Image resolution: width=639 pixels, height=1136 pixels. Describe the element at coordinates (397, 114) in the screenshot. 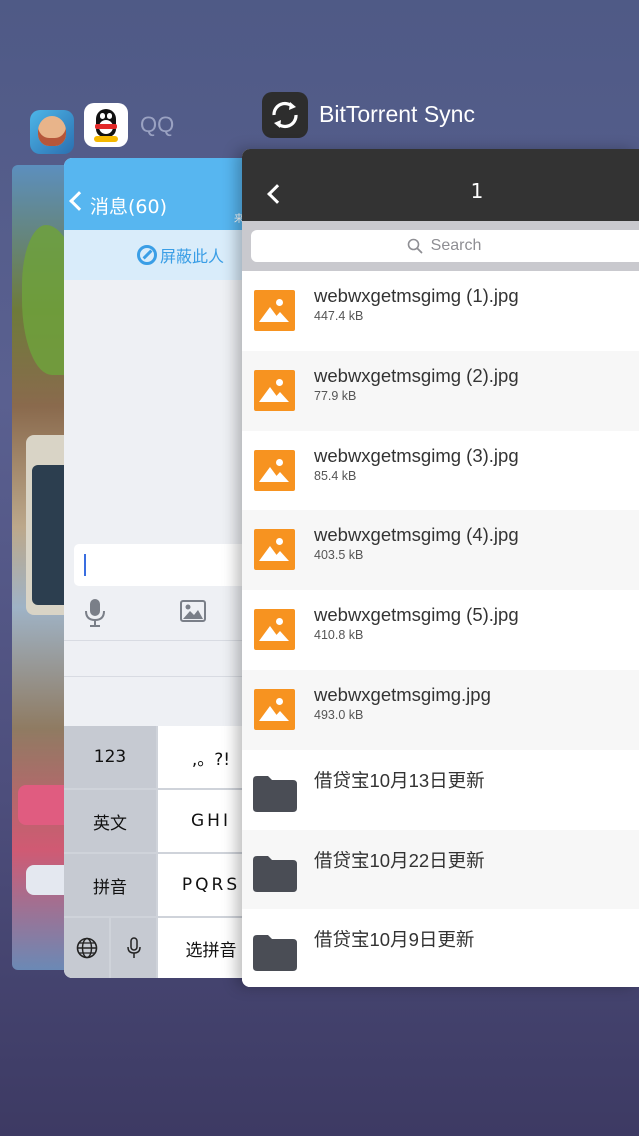

I see `bittorrent-sync-app-label: BitTorrent Sync` at that location.